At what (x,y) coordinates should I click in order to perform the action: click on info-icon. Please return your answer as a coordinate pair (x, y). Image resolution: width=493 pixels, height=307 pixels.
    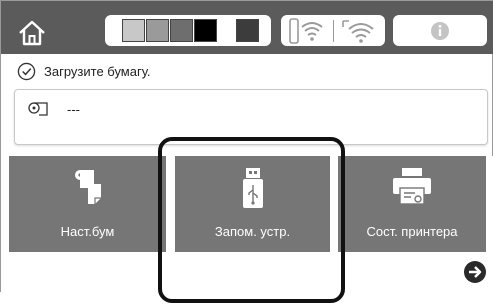
    Looking at the image, I should click on (440, 30).